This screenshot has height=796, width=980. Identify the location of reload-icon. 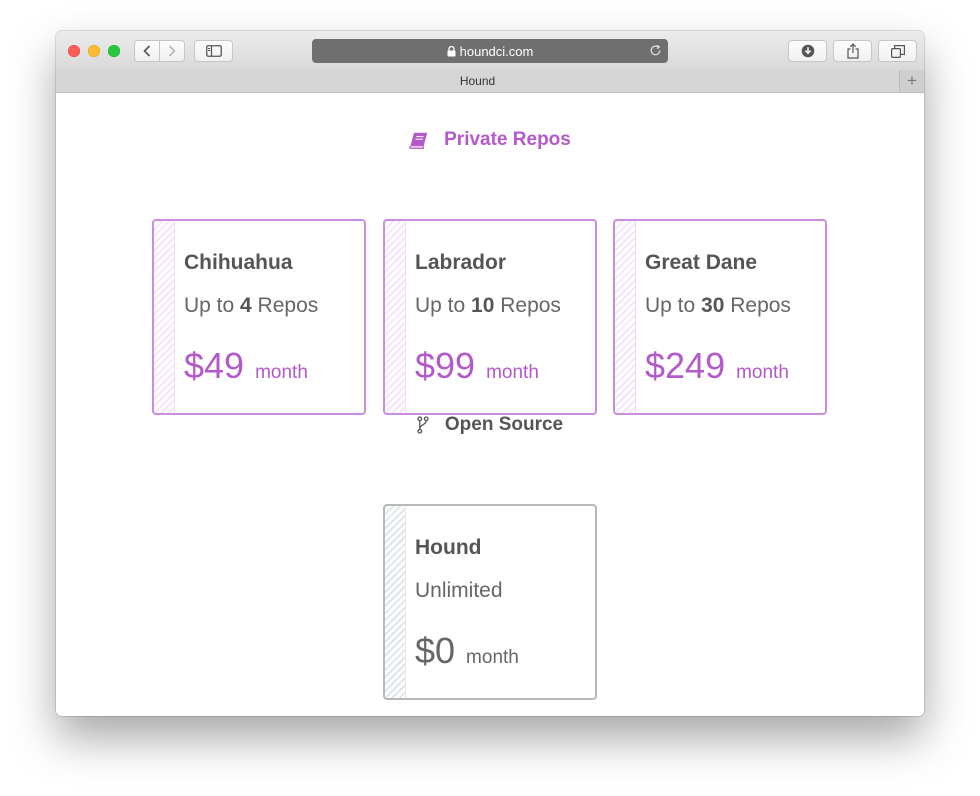
(655, 52).